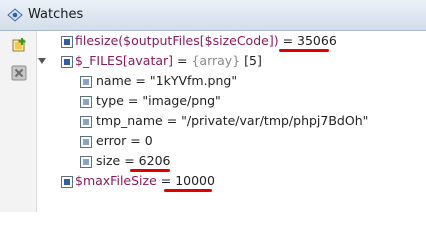  I want to click on child-row-name: name = "1kYVfm.png", so click(229, 81).